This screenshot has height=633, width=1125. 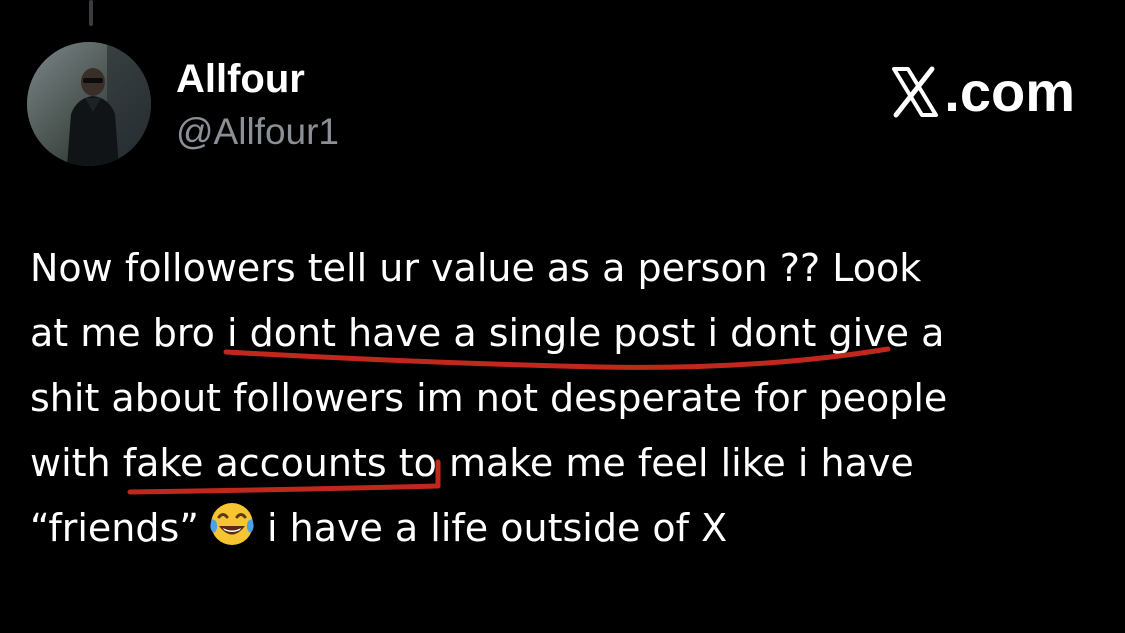 I want to click on watermark: .com, so click(x=981, y=92).